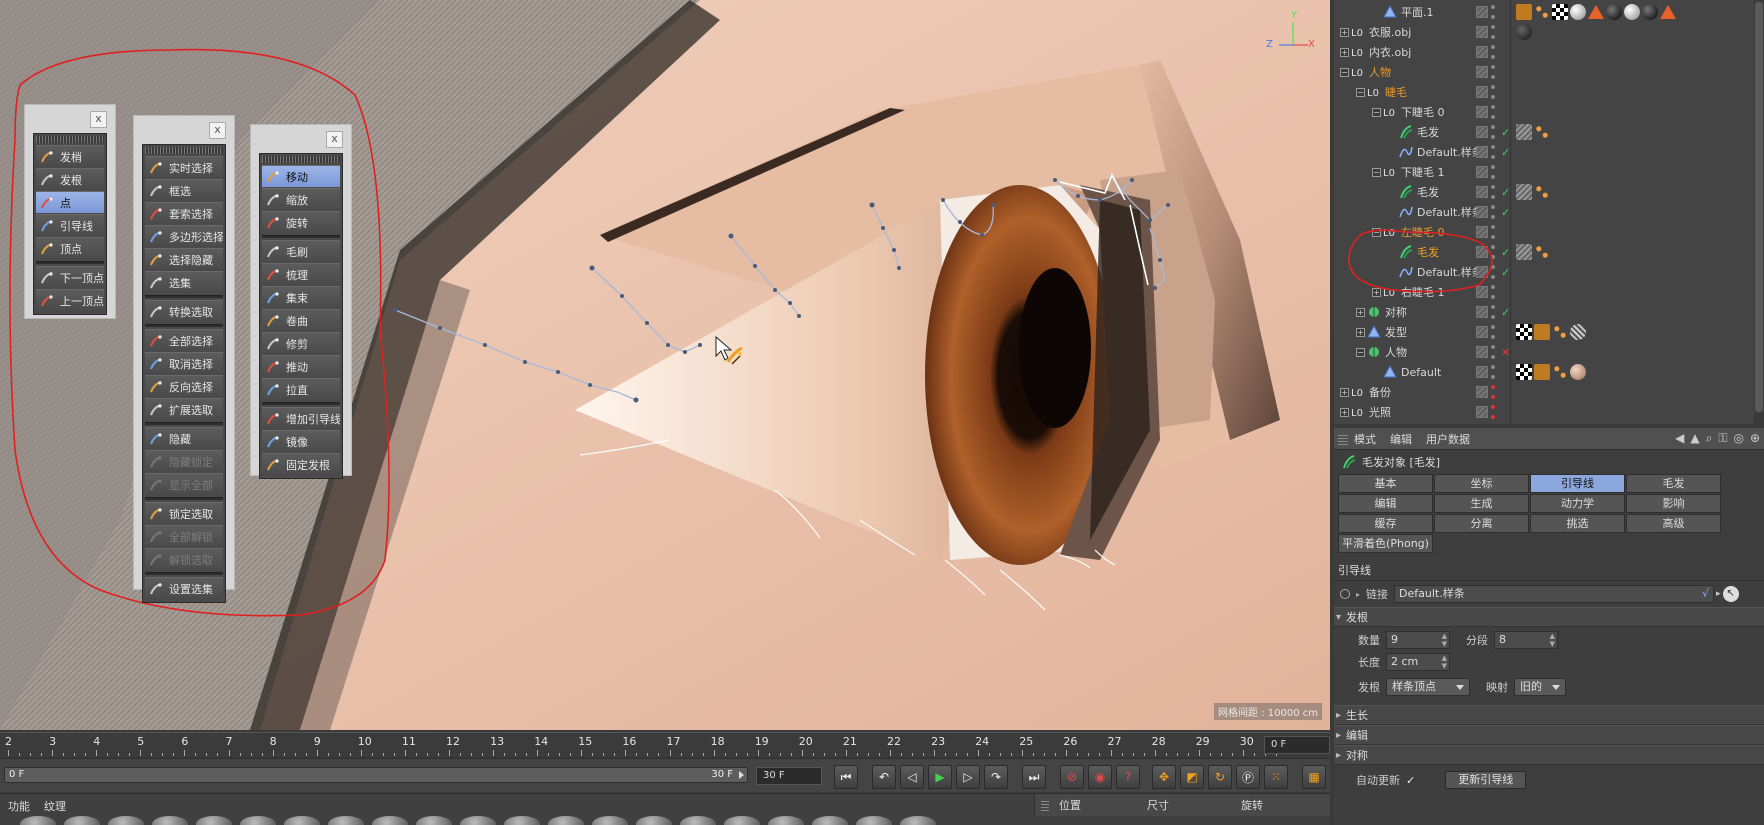 This screenshot has height=825, width=1764. What do you see at coordinates (1396, 312) in the screenshot?
I see `object-name: 对称` at bounding box center [1396, 312].